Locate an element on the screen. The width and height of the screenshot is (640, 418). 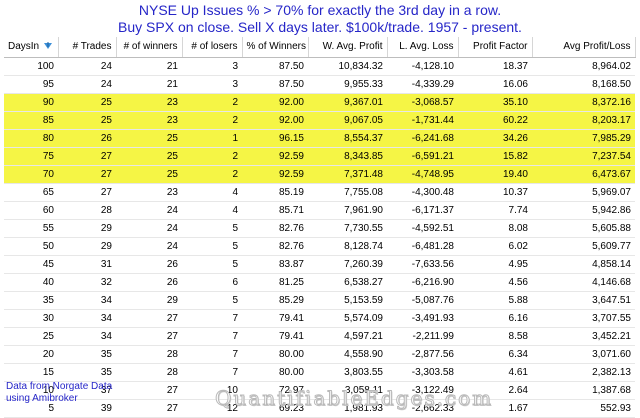
table-cell: 15.82 is located at coordinates (495, 156).